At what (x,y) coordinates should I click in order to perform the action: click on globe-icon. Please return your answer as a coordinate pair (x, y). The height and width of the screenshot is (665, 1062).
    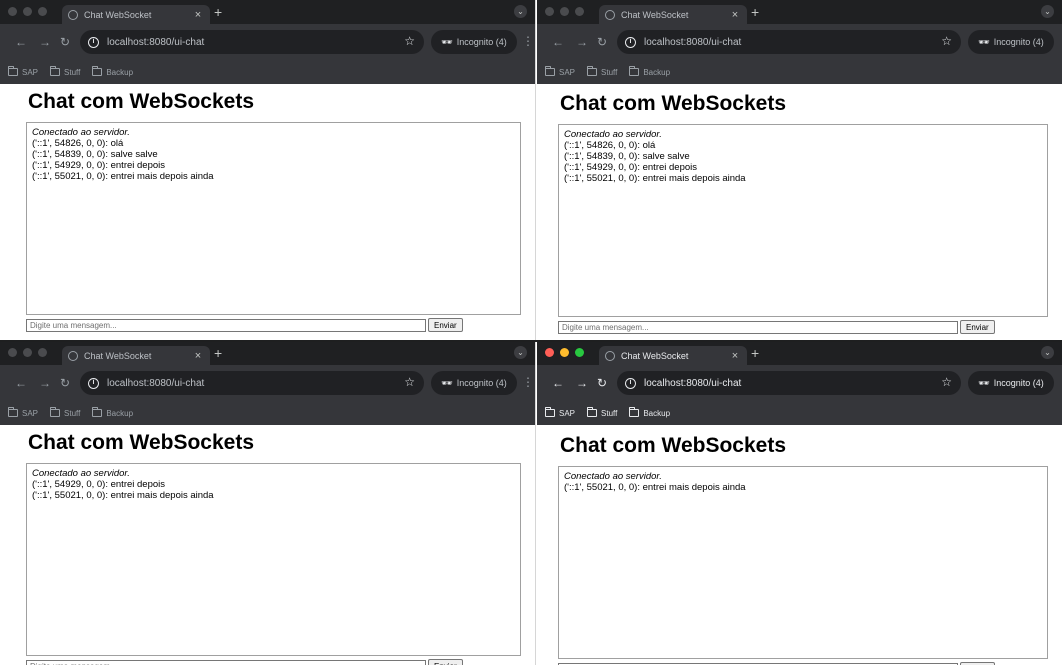
    Looking at the image, I should click on (73, 14).